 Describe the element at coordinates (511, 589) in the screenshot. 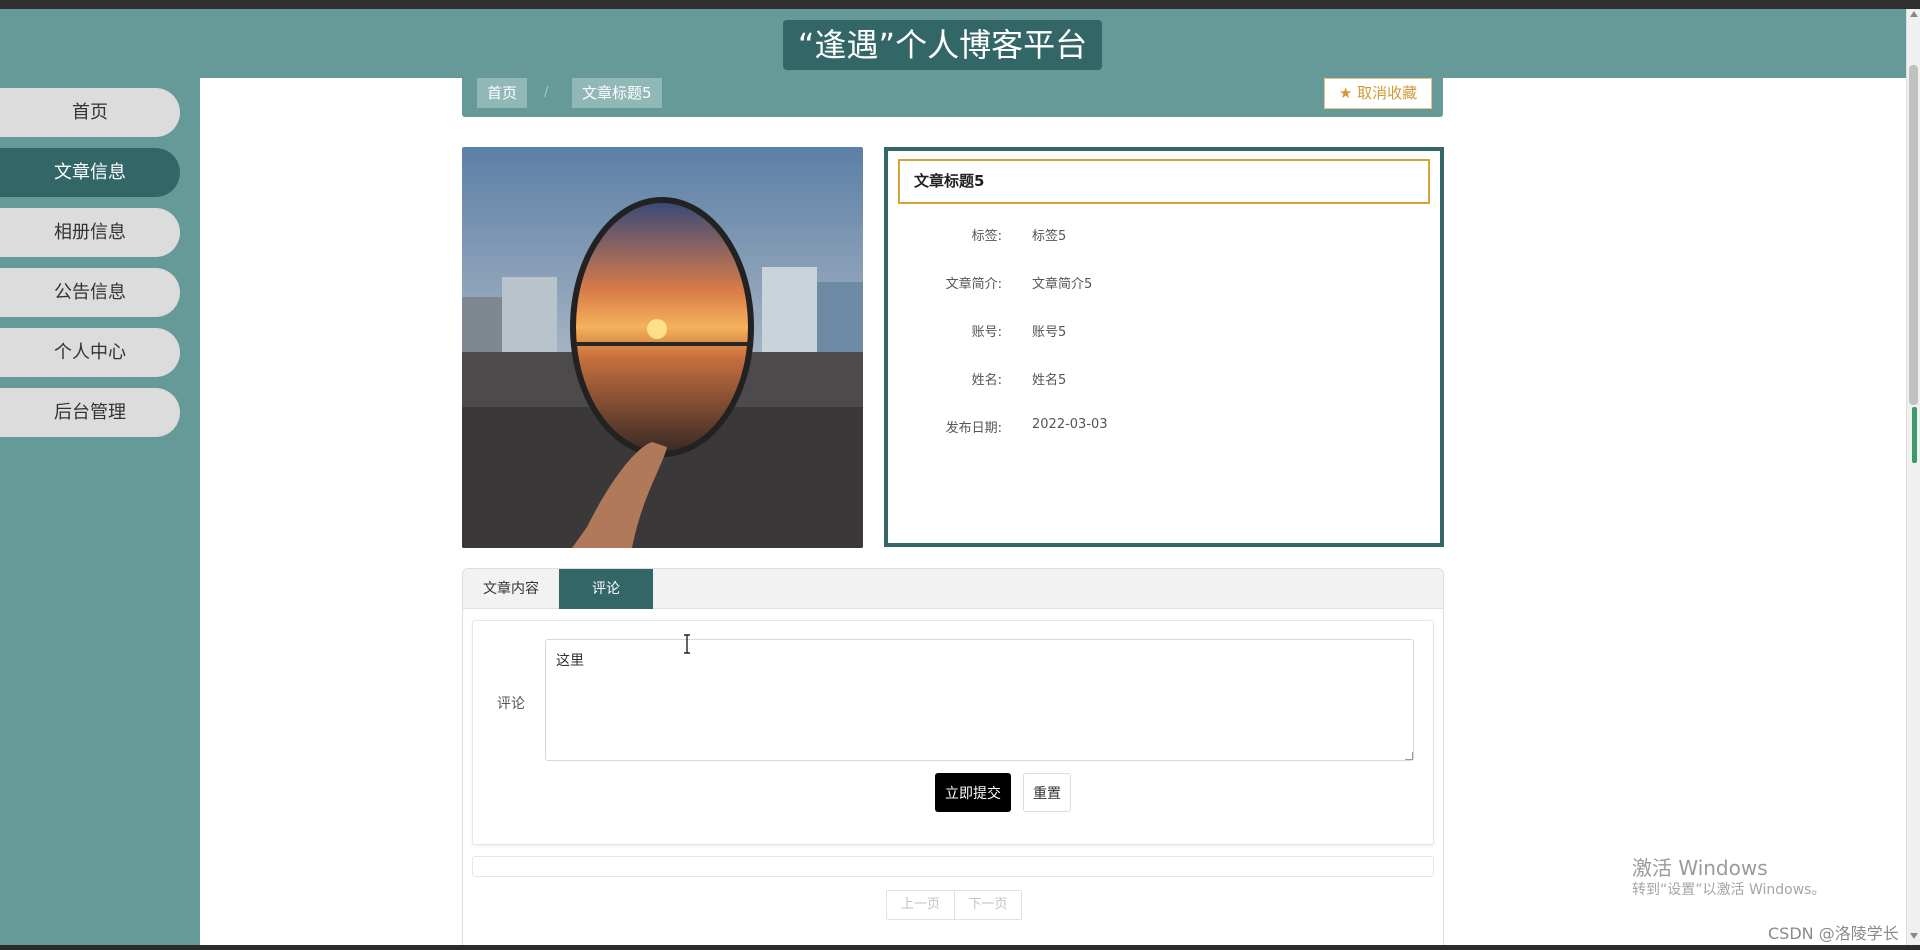

I see `tab-article-content: 文章内容` at that location.